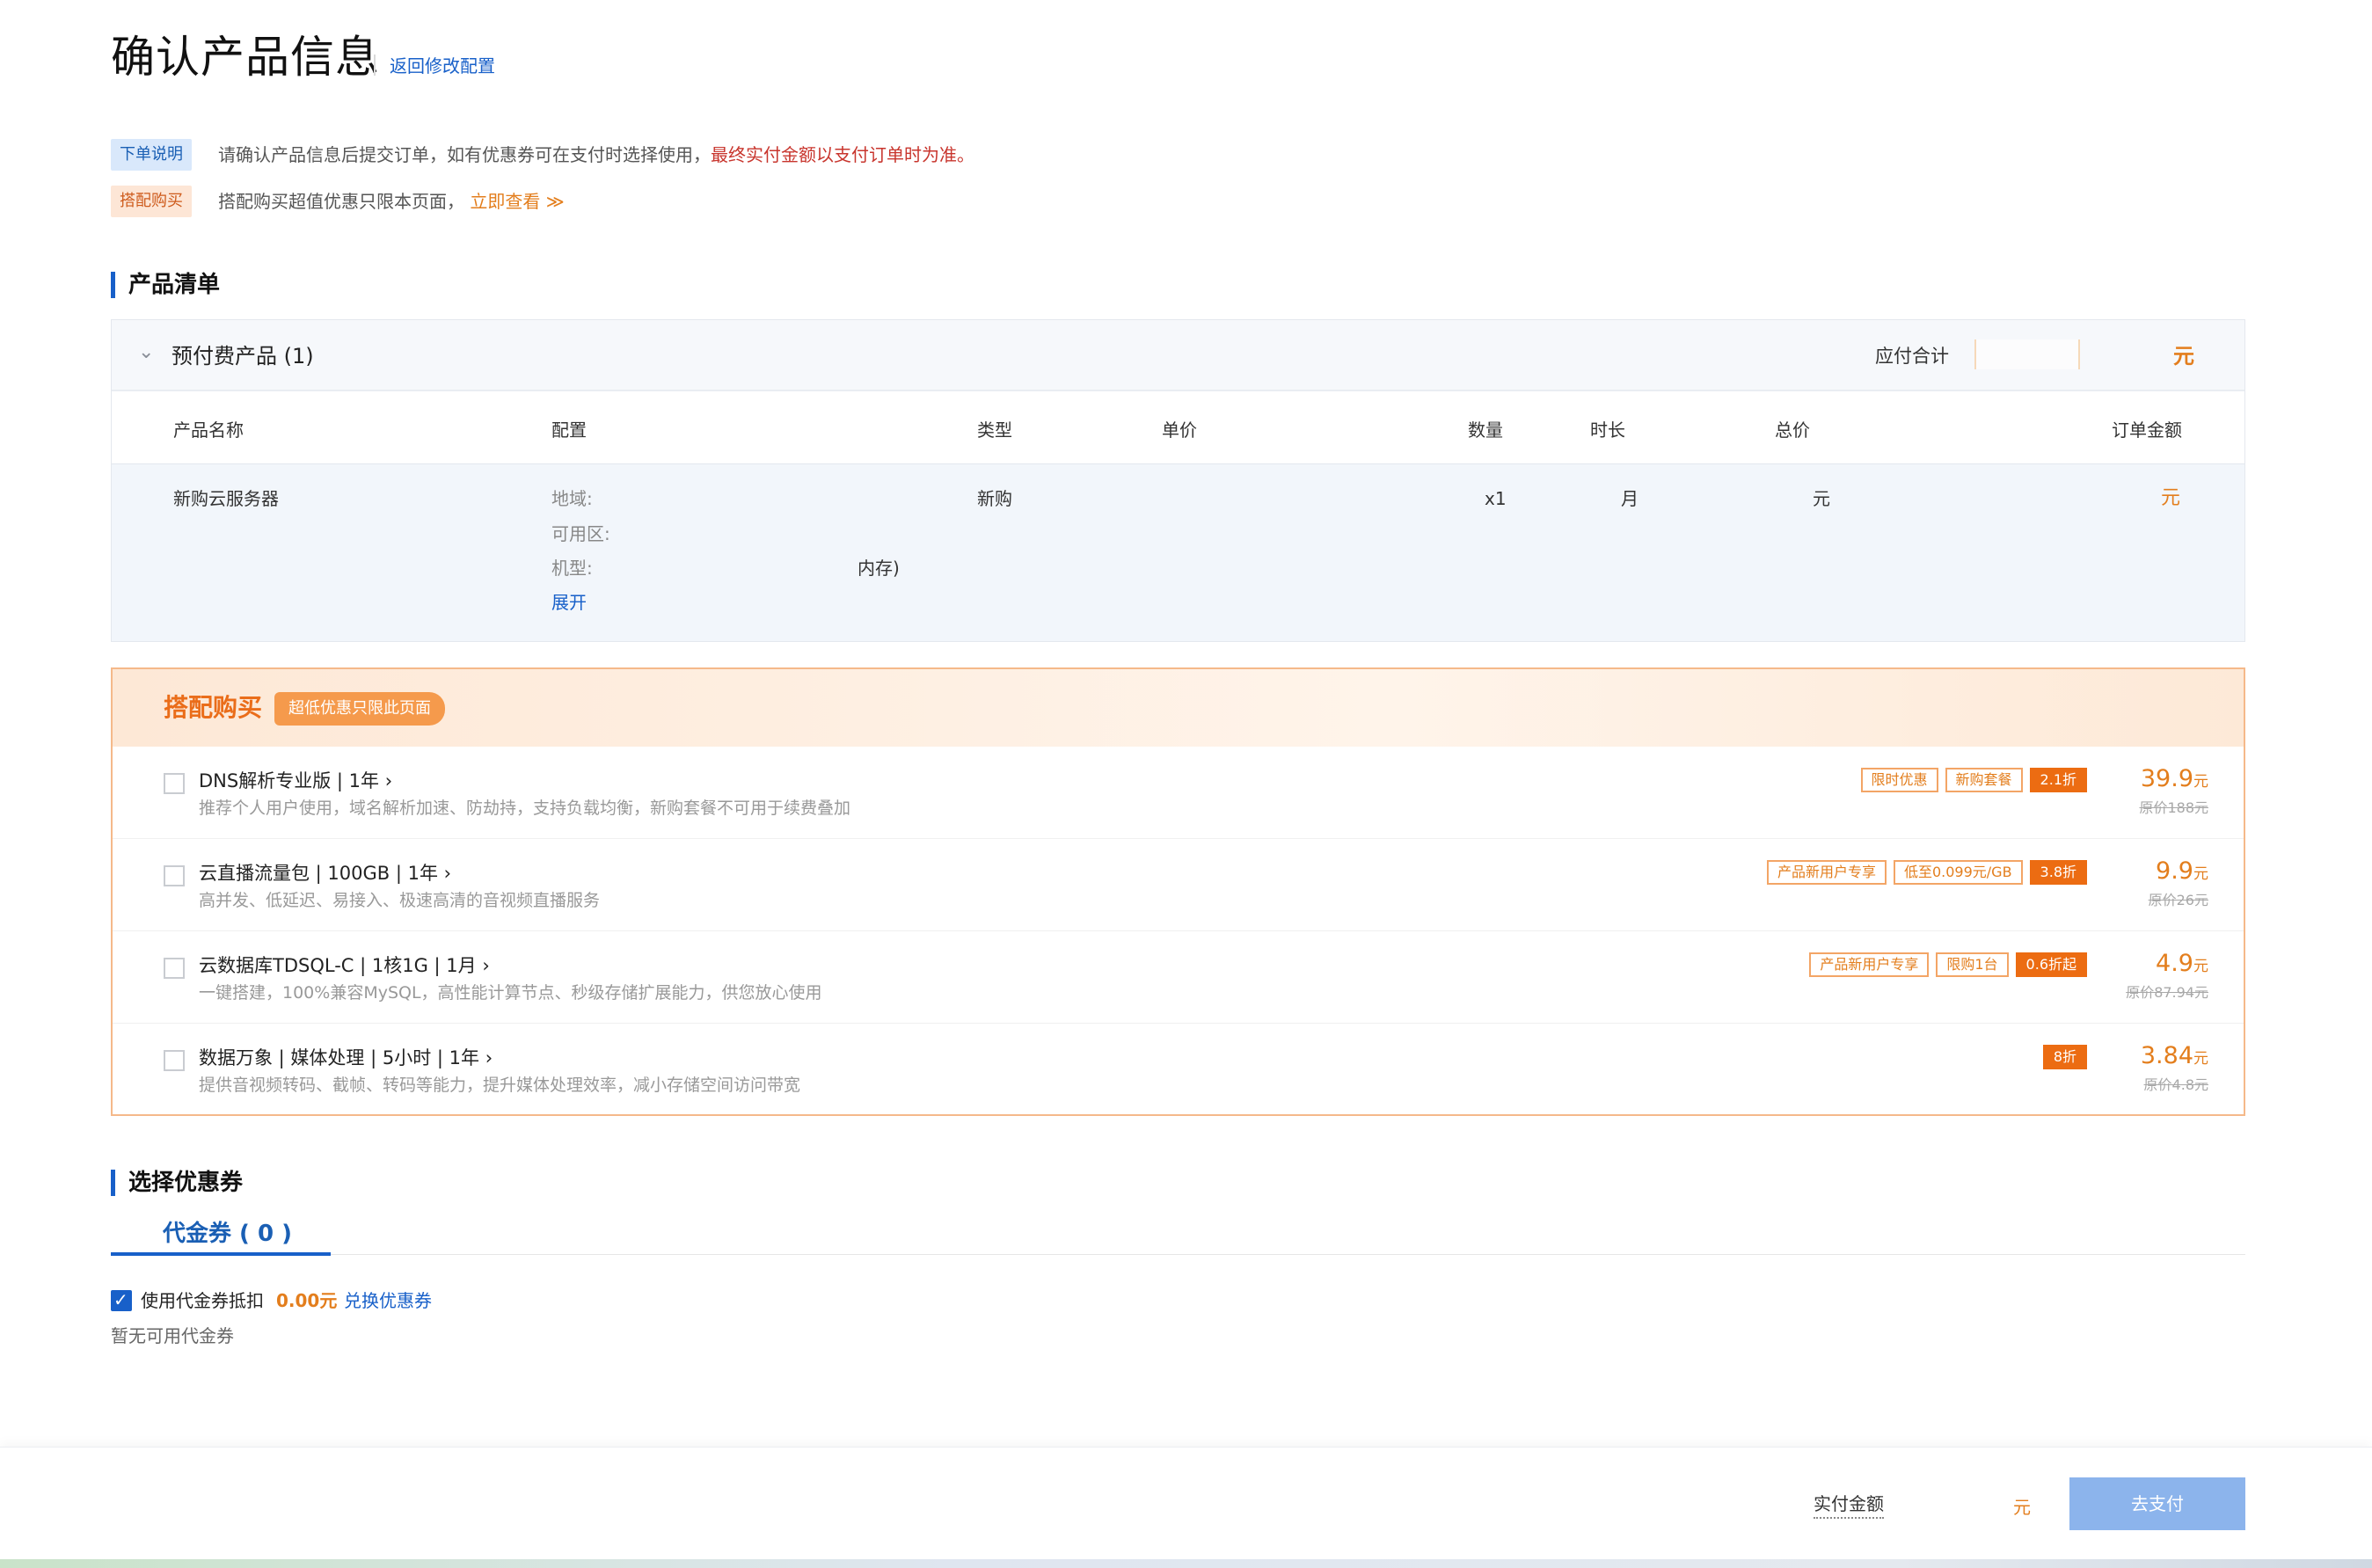 This screenshot has height=1568, width=2372. Describe the element at coordinates (341, 201) in the screenshot. I see `bundle-notice-text: 搭配购买超值优惠只限本页面，` at that location.